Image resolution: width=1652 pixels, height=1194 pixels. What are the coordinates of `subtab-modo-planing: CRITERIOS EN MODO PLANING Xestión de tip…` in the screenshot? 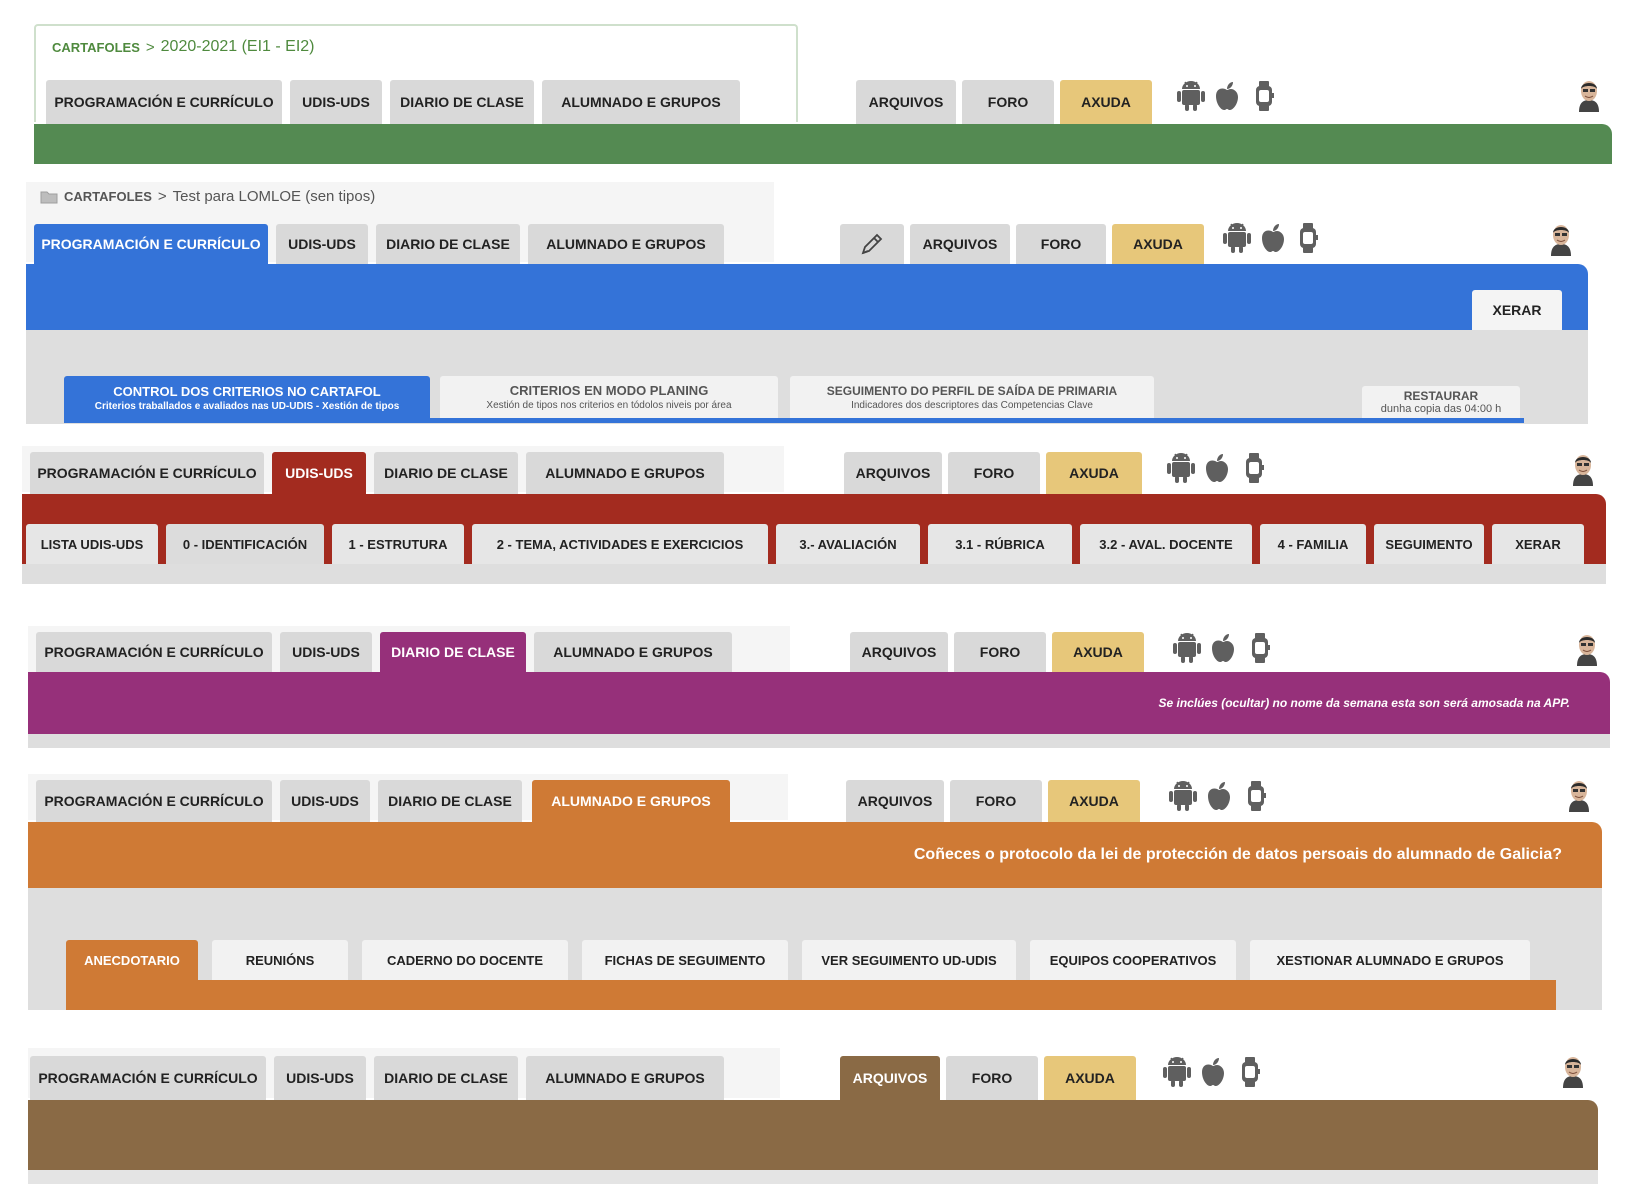 It's located at (609, 397).